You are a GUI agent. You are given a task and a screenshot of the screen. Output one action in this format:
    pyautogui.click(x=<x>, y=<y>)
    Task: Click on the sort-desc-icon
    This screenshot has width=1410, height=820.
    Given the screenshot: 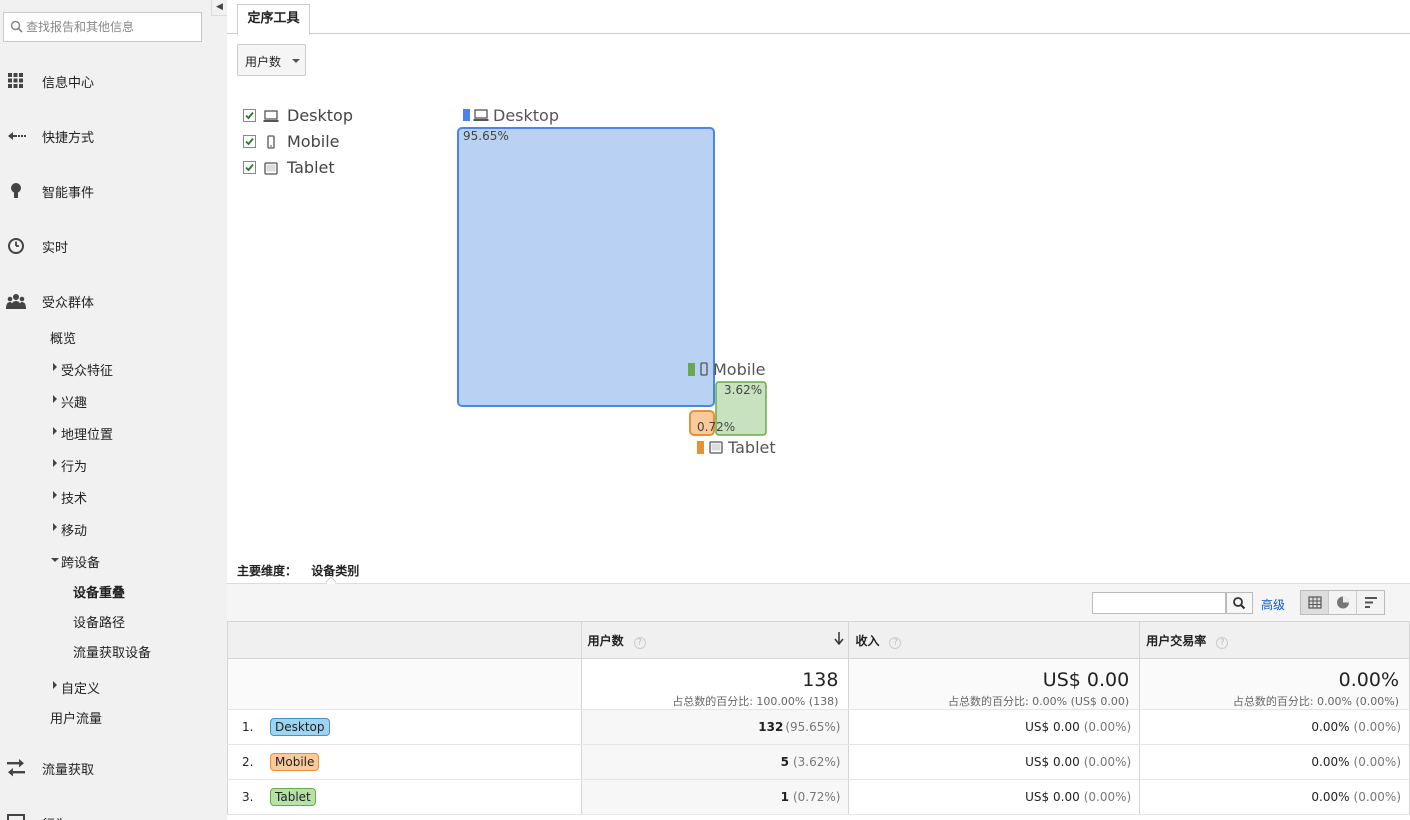 What is the action you would take?
    pyautogui.click(x=839, y=640)
    